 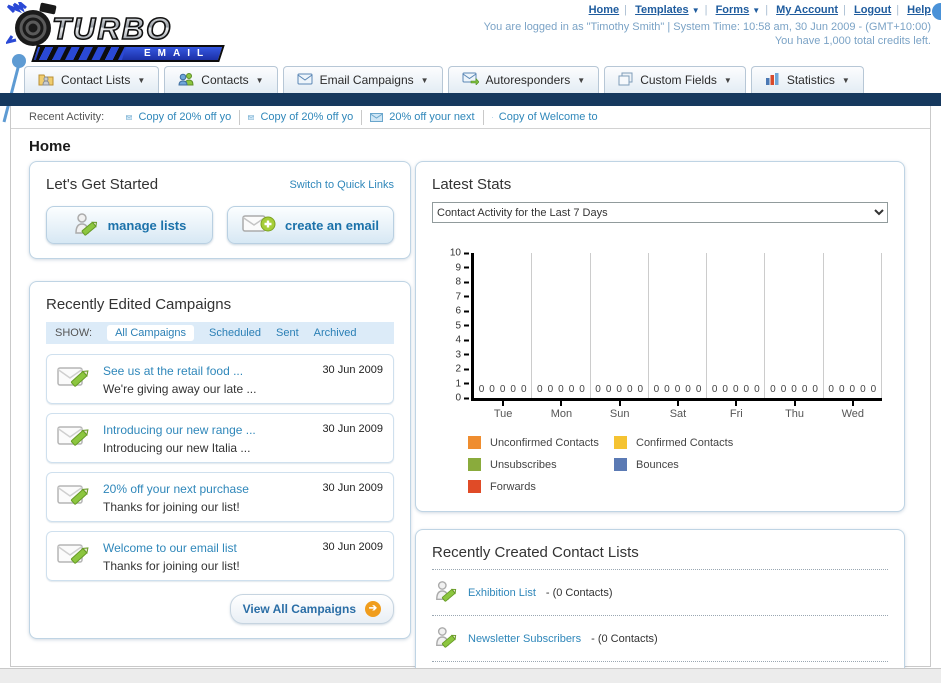 I want to click on x-tick-label: Fri, so click(x=736, y=410).